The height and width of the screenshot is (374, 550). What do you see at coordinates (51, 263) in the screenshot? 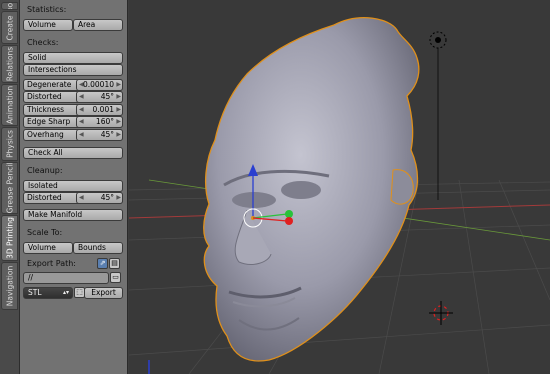
I see `export-path-label: Export Path:` at bounding box center [51, 263].